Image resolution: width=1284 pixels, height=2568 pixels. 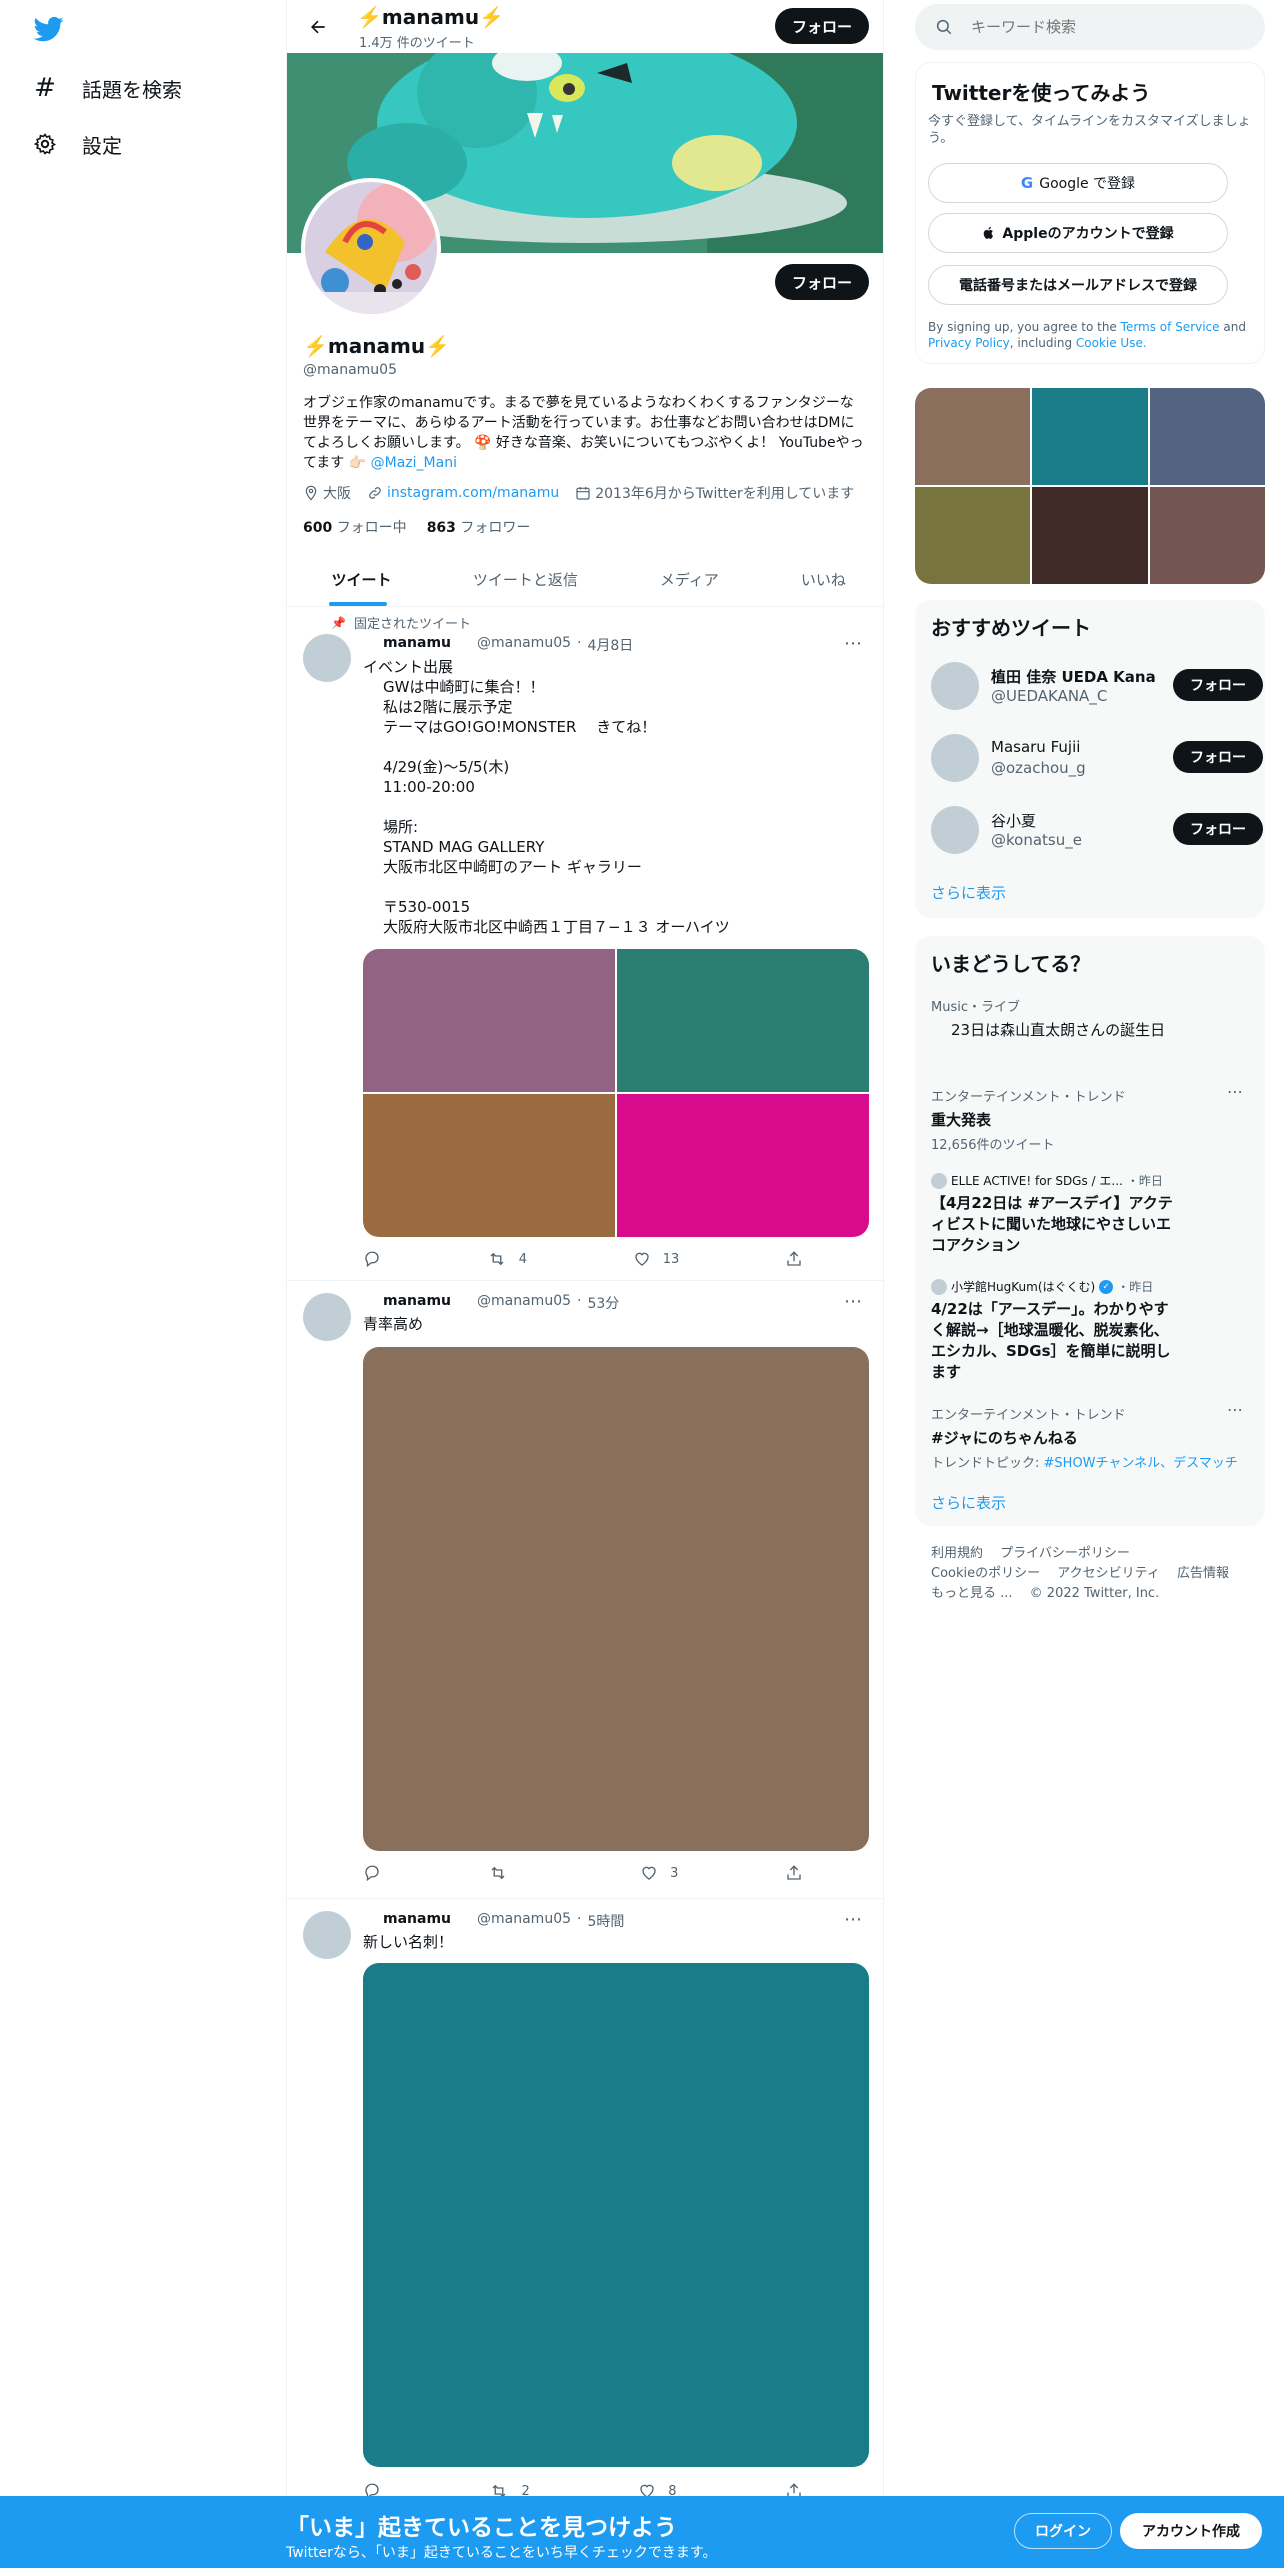 I want to click on tweet-time: 5時間, so click(x=605, y=1921).